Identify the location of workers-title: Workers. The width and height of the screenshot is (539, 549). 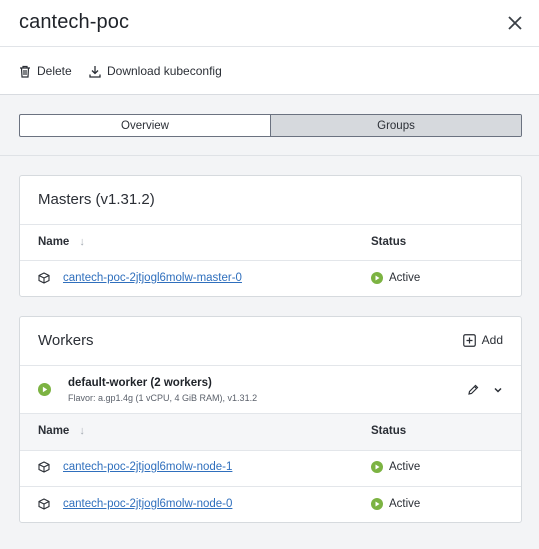
(66, 340).